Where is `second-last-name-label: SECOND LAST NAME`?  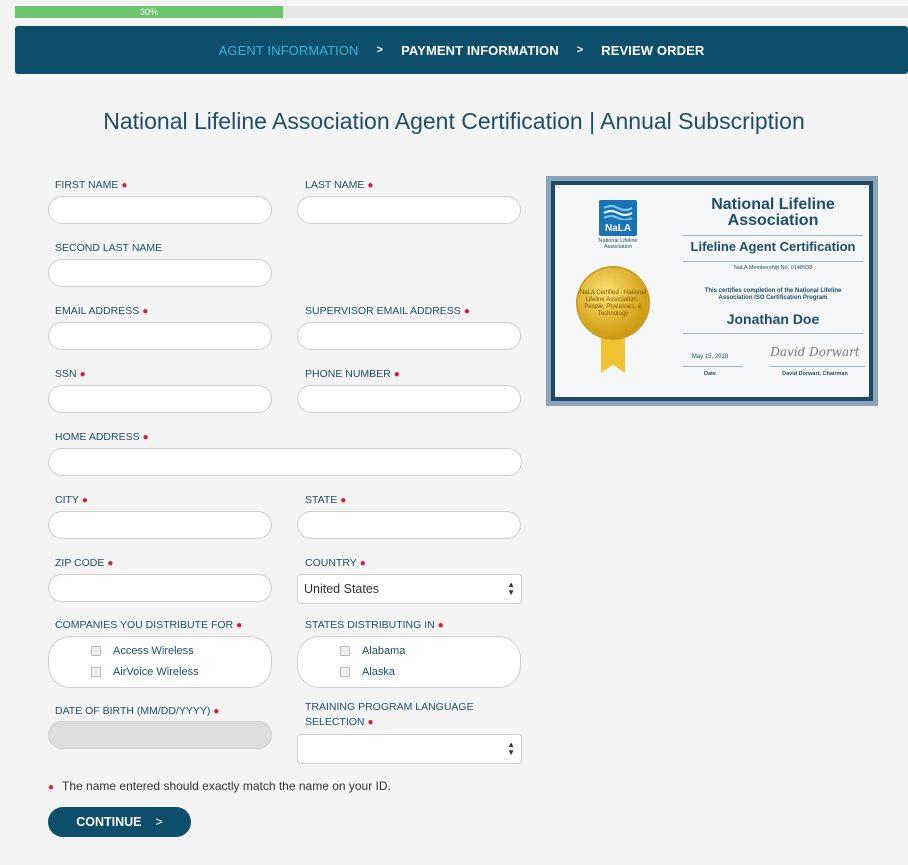 second-last-name-label: SECOND LAST NAME is located at coordinates (109, 248).